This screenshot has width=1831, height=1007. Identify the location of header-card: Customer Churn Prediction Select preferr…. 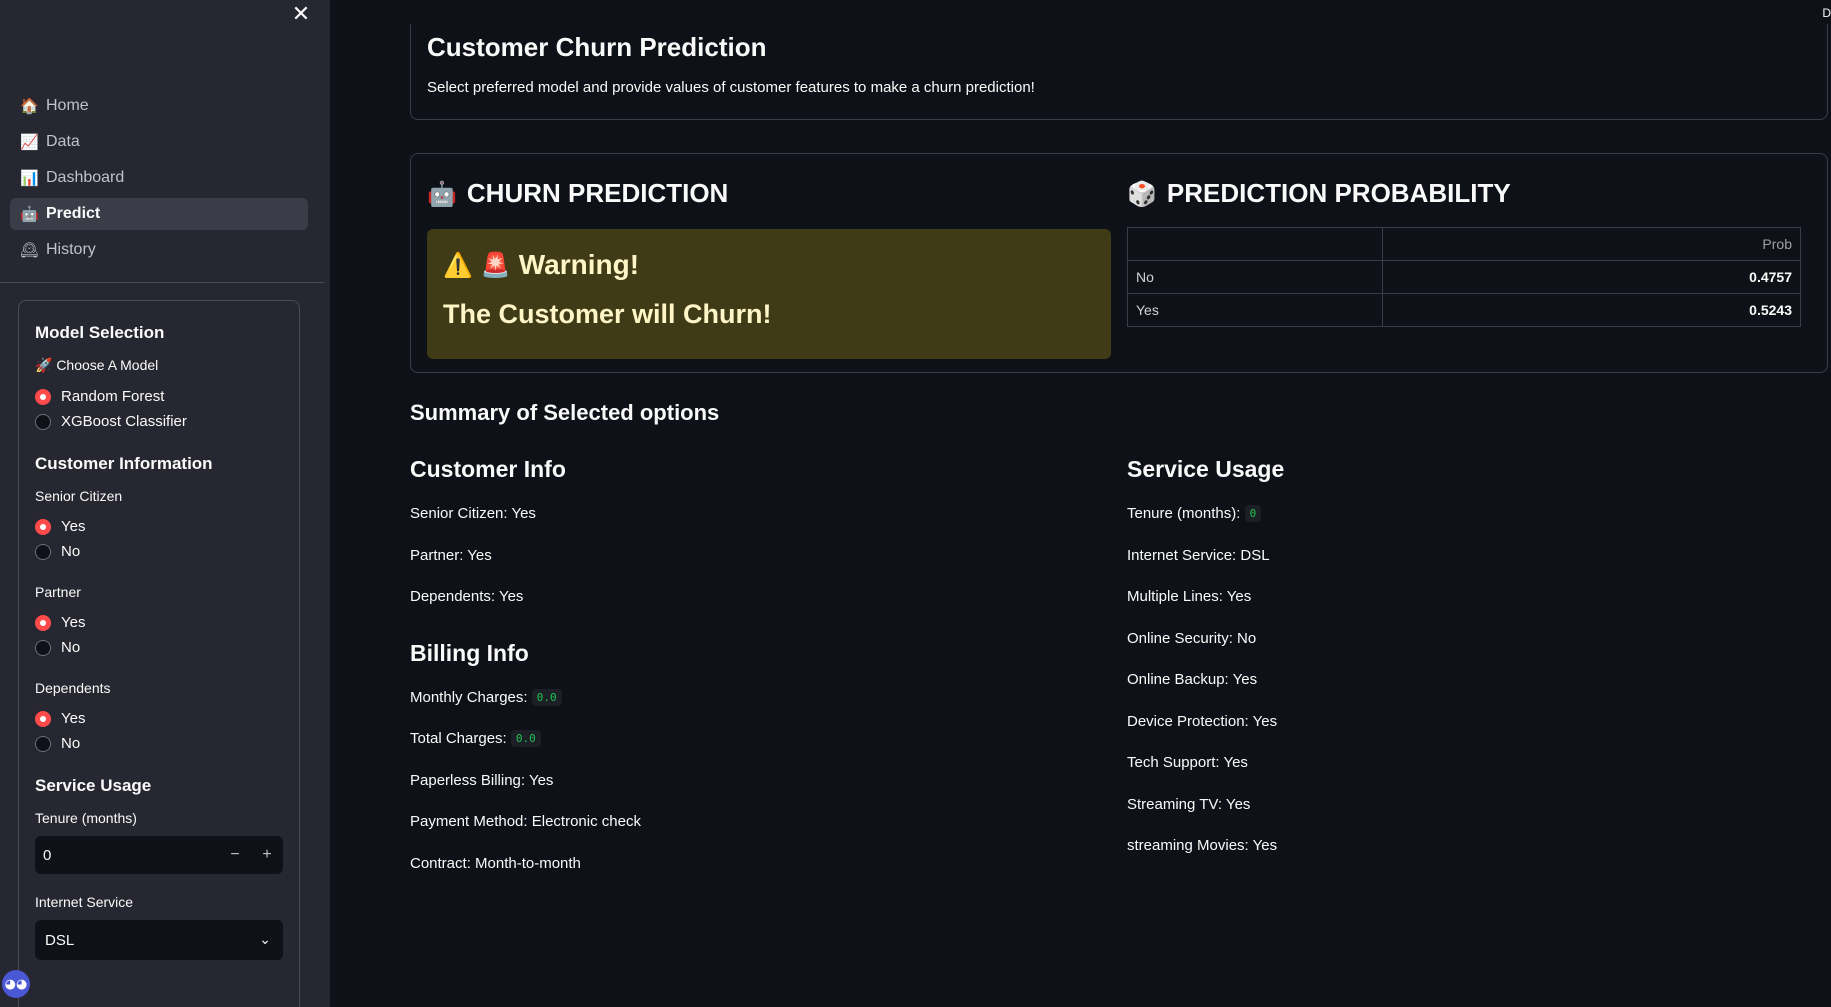
(1119, 72).